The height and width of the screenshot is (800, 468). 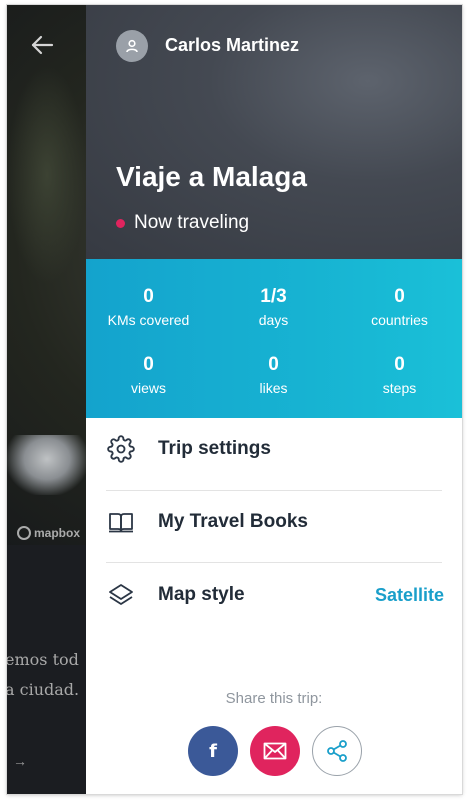 What do you see at coordinates (274, 595) in the screenshot?
I see `menu-item-map-style: Map style Satellite` at bounding box center [274, 595].